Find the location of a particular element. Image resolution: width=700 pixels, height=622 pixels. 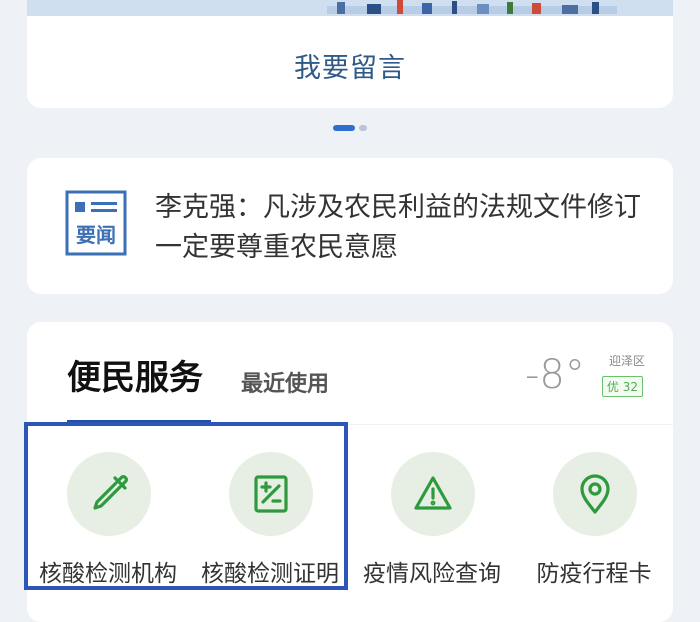

dropper-icon is located at coordinates (110, 492).